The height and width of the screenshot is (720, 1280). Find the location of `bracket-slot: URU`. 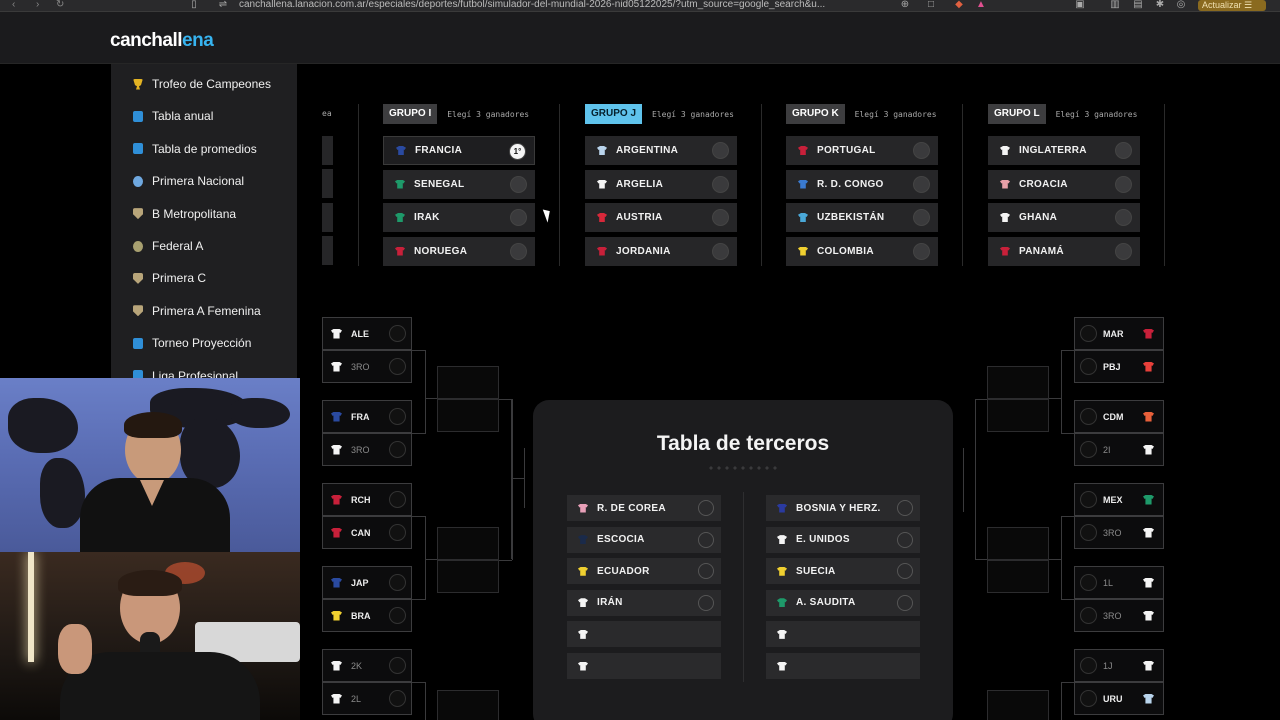

bracket-slot: URU is located at coordinates (1119, 698).